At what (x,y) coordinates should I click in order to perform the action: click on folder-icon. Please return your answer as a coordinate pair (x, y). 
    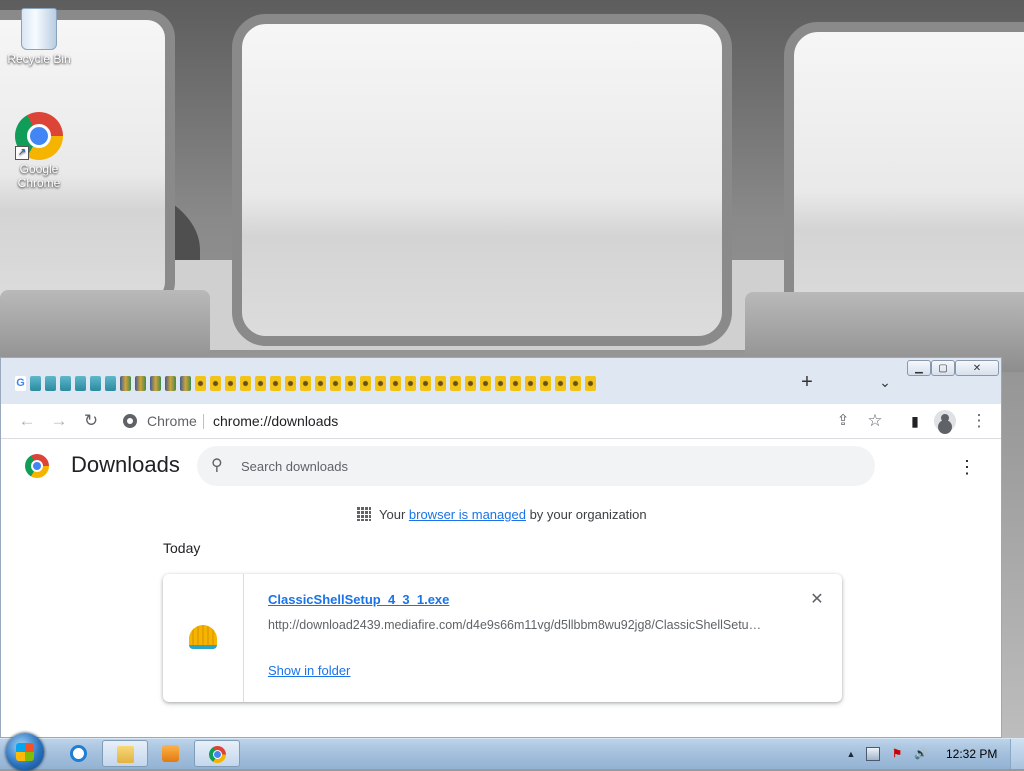
    Looking at the image, I should click on (125, 754).